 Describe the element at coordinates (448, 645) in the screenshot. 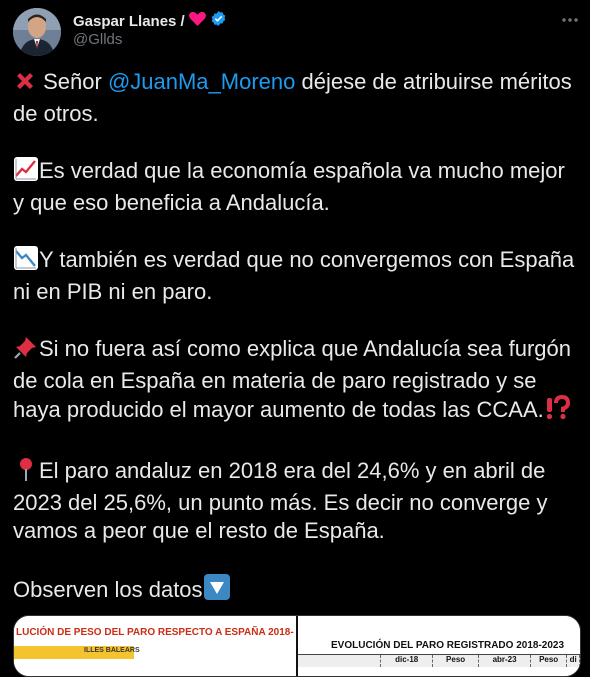

I see `table-right-title: EVOLUCIÓN DEL PARO REGISTRADO 2018-2023` at that location.